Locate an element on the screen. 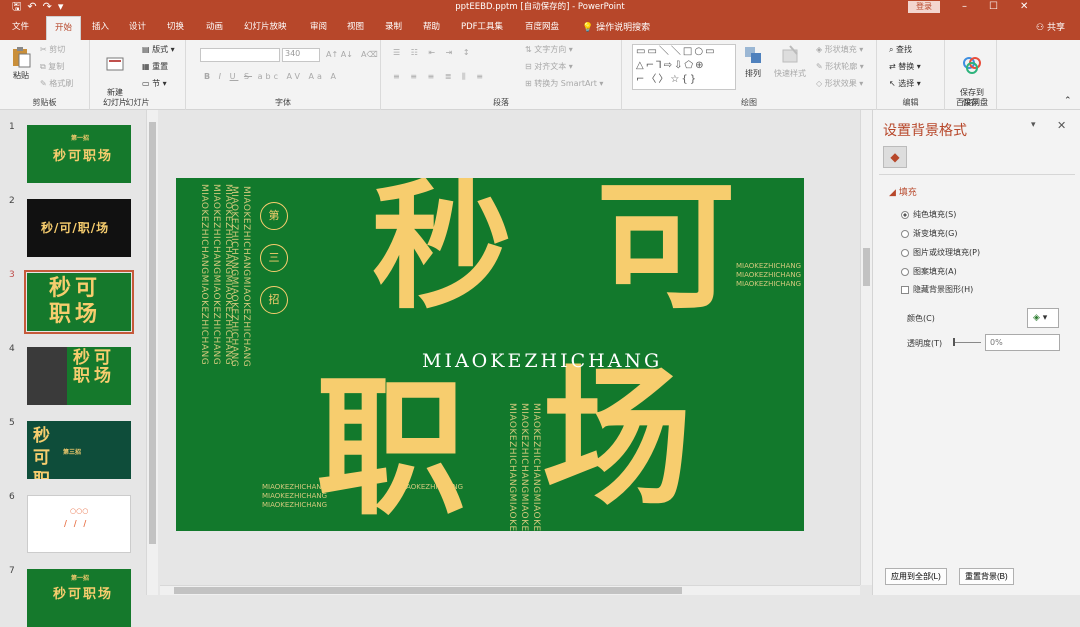 This screenshot has width=1080, height=627. font-name-combo is located at coordinates (240, 55).